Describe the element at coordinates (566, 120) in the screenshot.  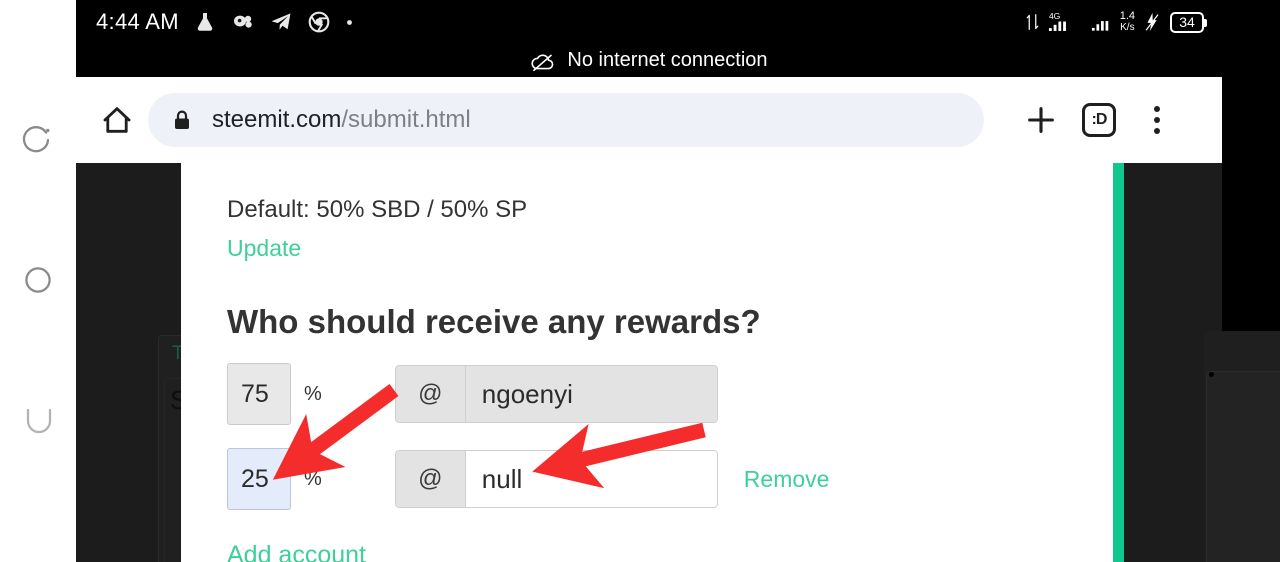
I see `url-bar: steemit.com/submit.html` at that location.